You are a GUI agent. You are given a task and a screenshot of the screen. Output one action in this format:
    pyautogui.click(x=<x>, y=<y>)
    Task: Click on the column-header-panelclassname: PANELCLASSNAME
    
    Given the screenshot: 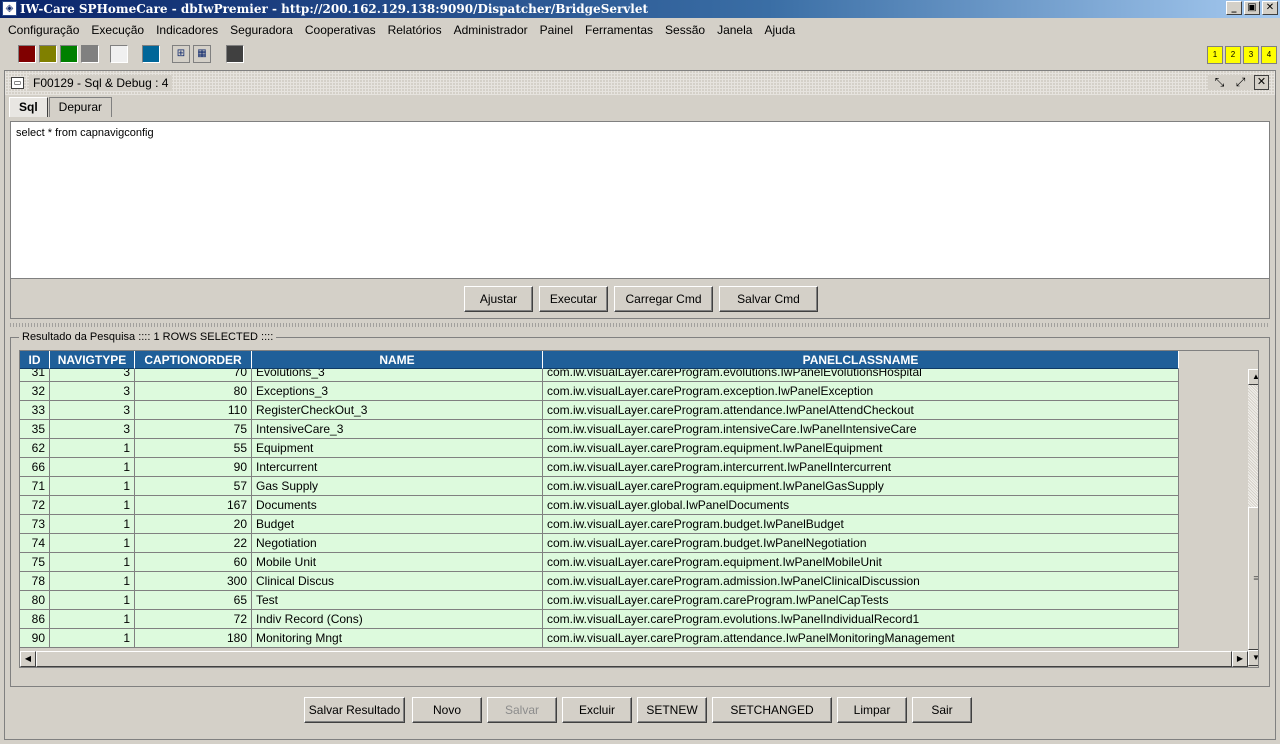 What is the action you would take?
    pyautogui.click(x=861, y=360)
    